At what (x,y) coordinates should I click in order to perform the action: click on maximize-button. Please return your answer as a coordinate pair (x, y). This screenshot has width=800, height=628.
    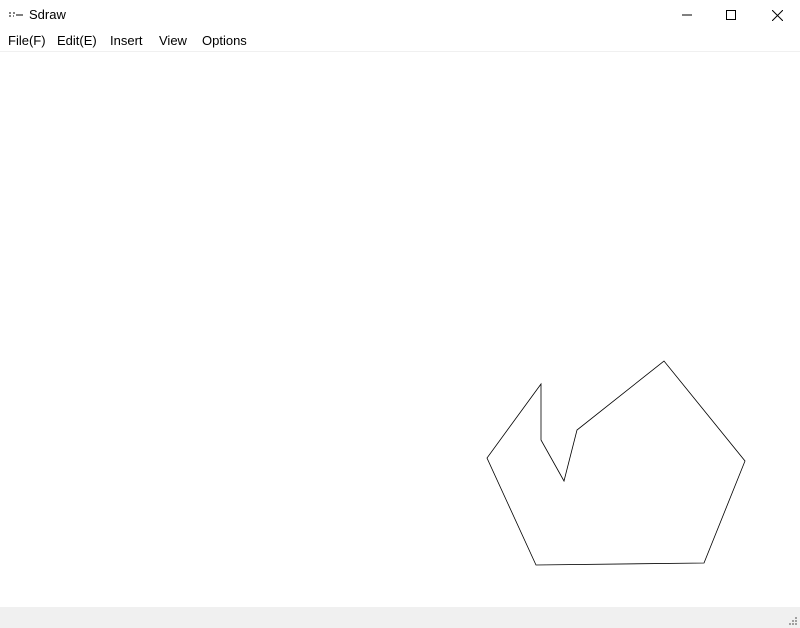
    Looking at the image, I should click on (731, 15).